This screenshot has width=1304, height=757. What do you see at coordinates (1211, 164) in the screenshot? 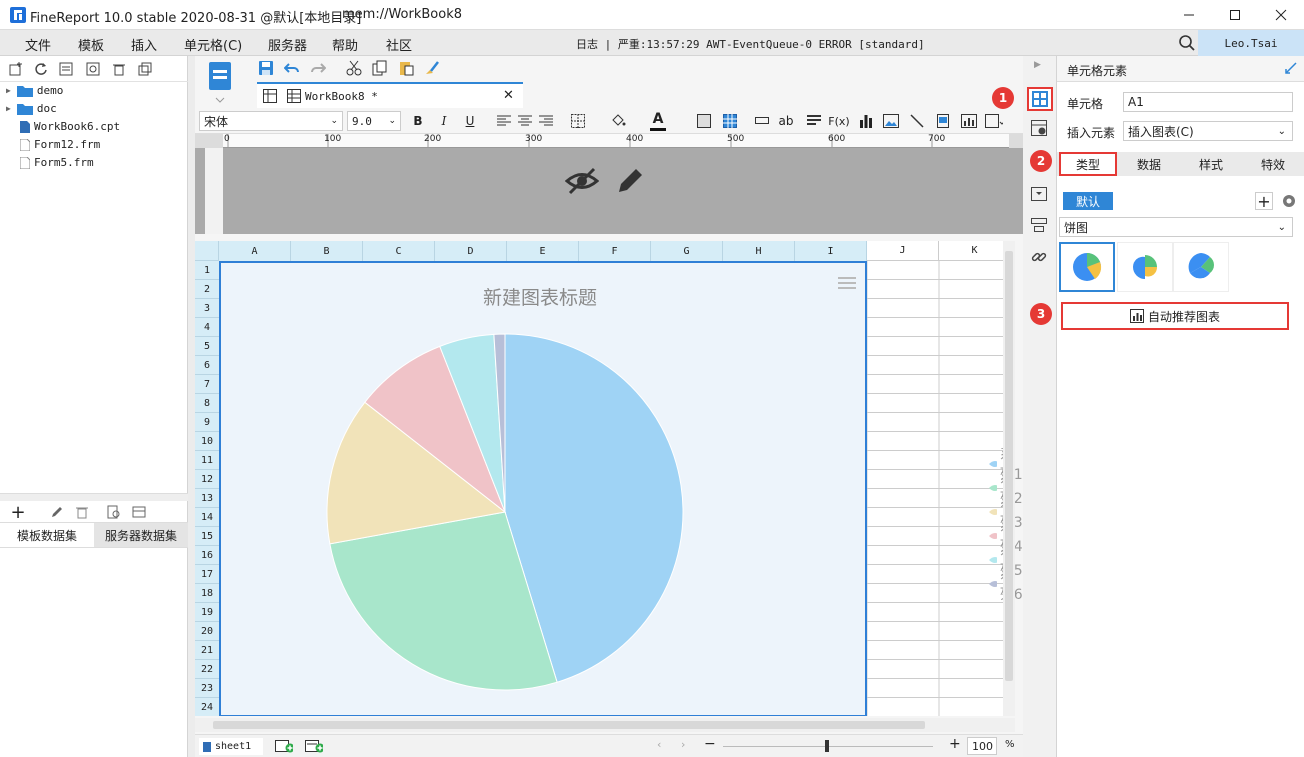
I see `tab-style: 样式` at bounding box center [1211, 164].